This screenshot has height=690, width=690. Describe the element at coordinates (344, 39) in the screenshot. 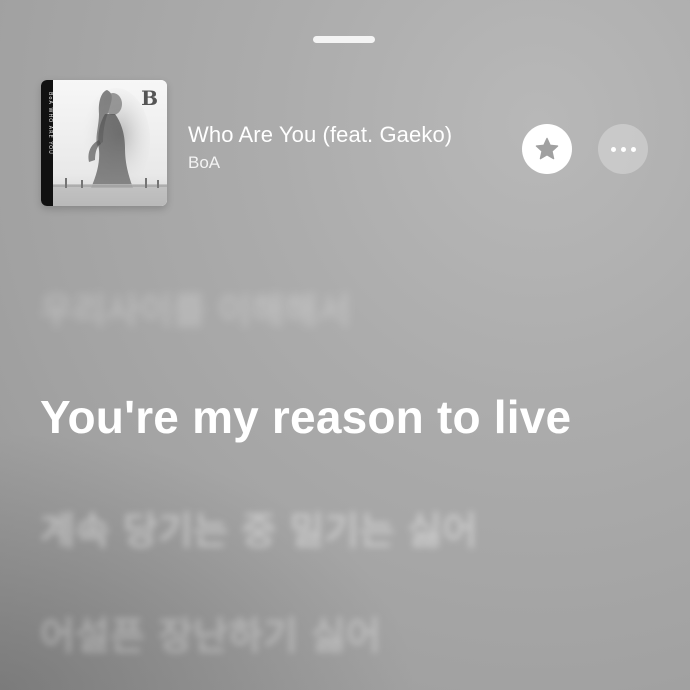

I see `sheet-grabber-handle` at that location.